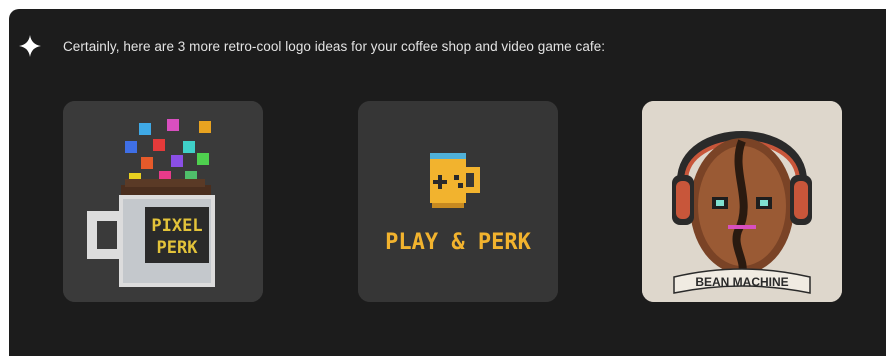 Image resolution: width=886 pixels, height=356 pixels. I want to click on logo-title: BEAN MACHINE, so click(741, 282).